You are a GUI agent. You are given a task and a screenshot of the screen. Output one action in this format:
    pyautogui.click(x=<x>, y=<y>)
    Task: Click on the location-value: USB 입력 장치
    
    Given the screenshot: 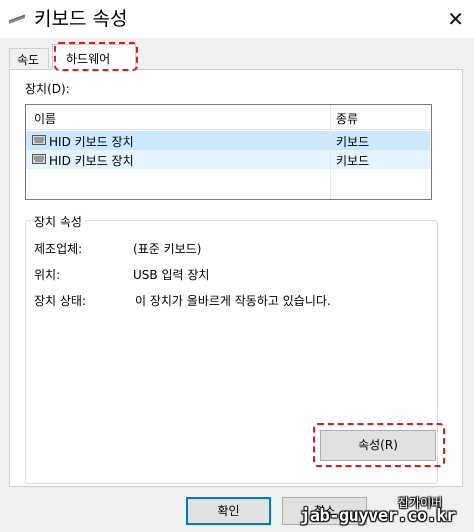 What is the action you would take?
    pyautogui.click(x=171, y=275)
    